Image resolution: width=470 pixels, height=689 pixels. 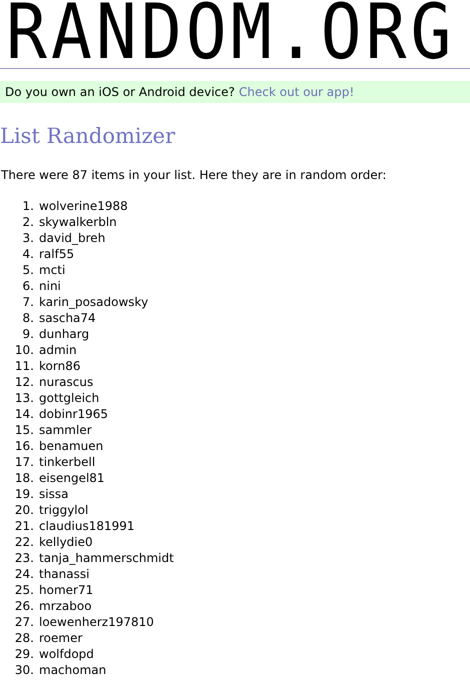 I want to click on item-number: 19., so click(x=24, y=494).